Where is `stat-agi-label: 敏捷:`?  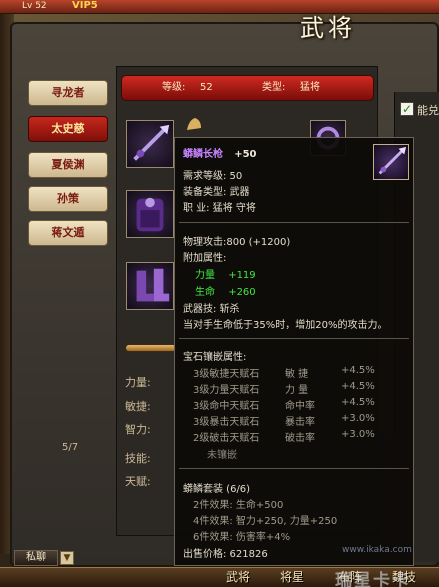
stat-agi-label: 敏捷: is located at coordinates (138, 406).